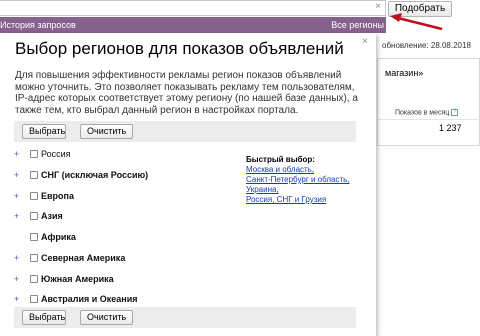 The width and height of the screenshot is (480, 336). I want to click on quick-link-ukraine: Украина,, so click(298, 190).